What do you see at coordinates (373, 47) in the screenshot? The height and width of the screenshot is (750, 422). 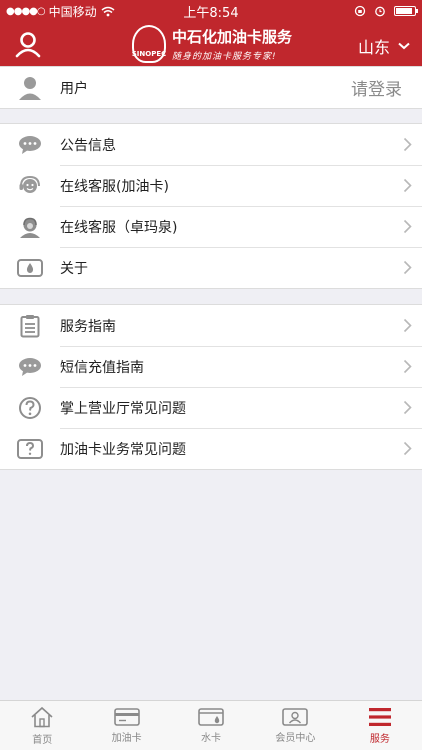 I see `region-label: 山东` at bounding box center [373, 47].